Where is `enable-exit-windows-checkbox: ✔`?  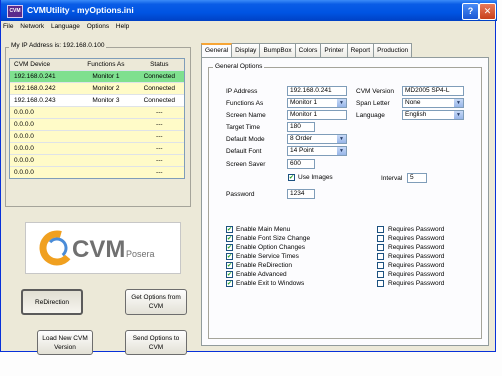 enable-exit-windows-checkbox: ✔ is located at coordinates (229, 283).